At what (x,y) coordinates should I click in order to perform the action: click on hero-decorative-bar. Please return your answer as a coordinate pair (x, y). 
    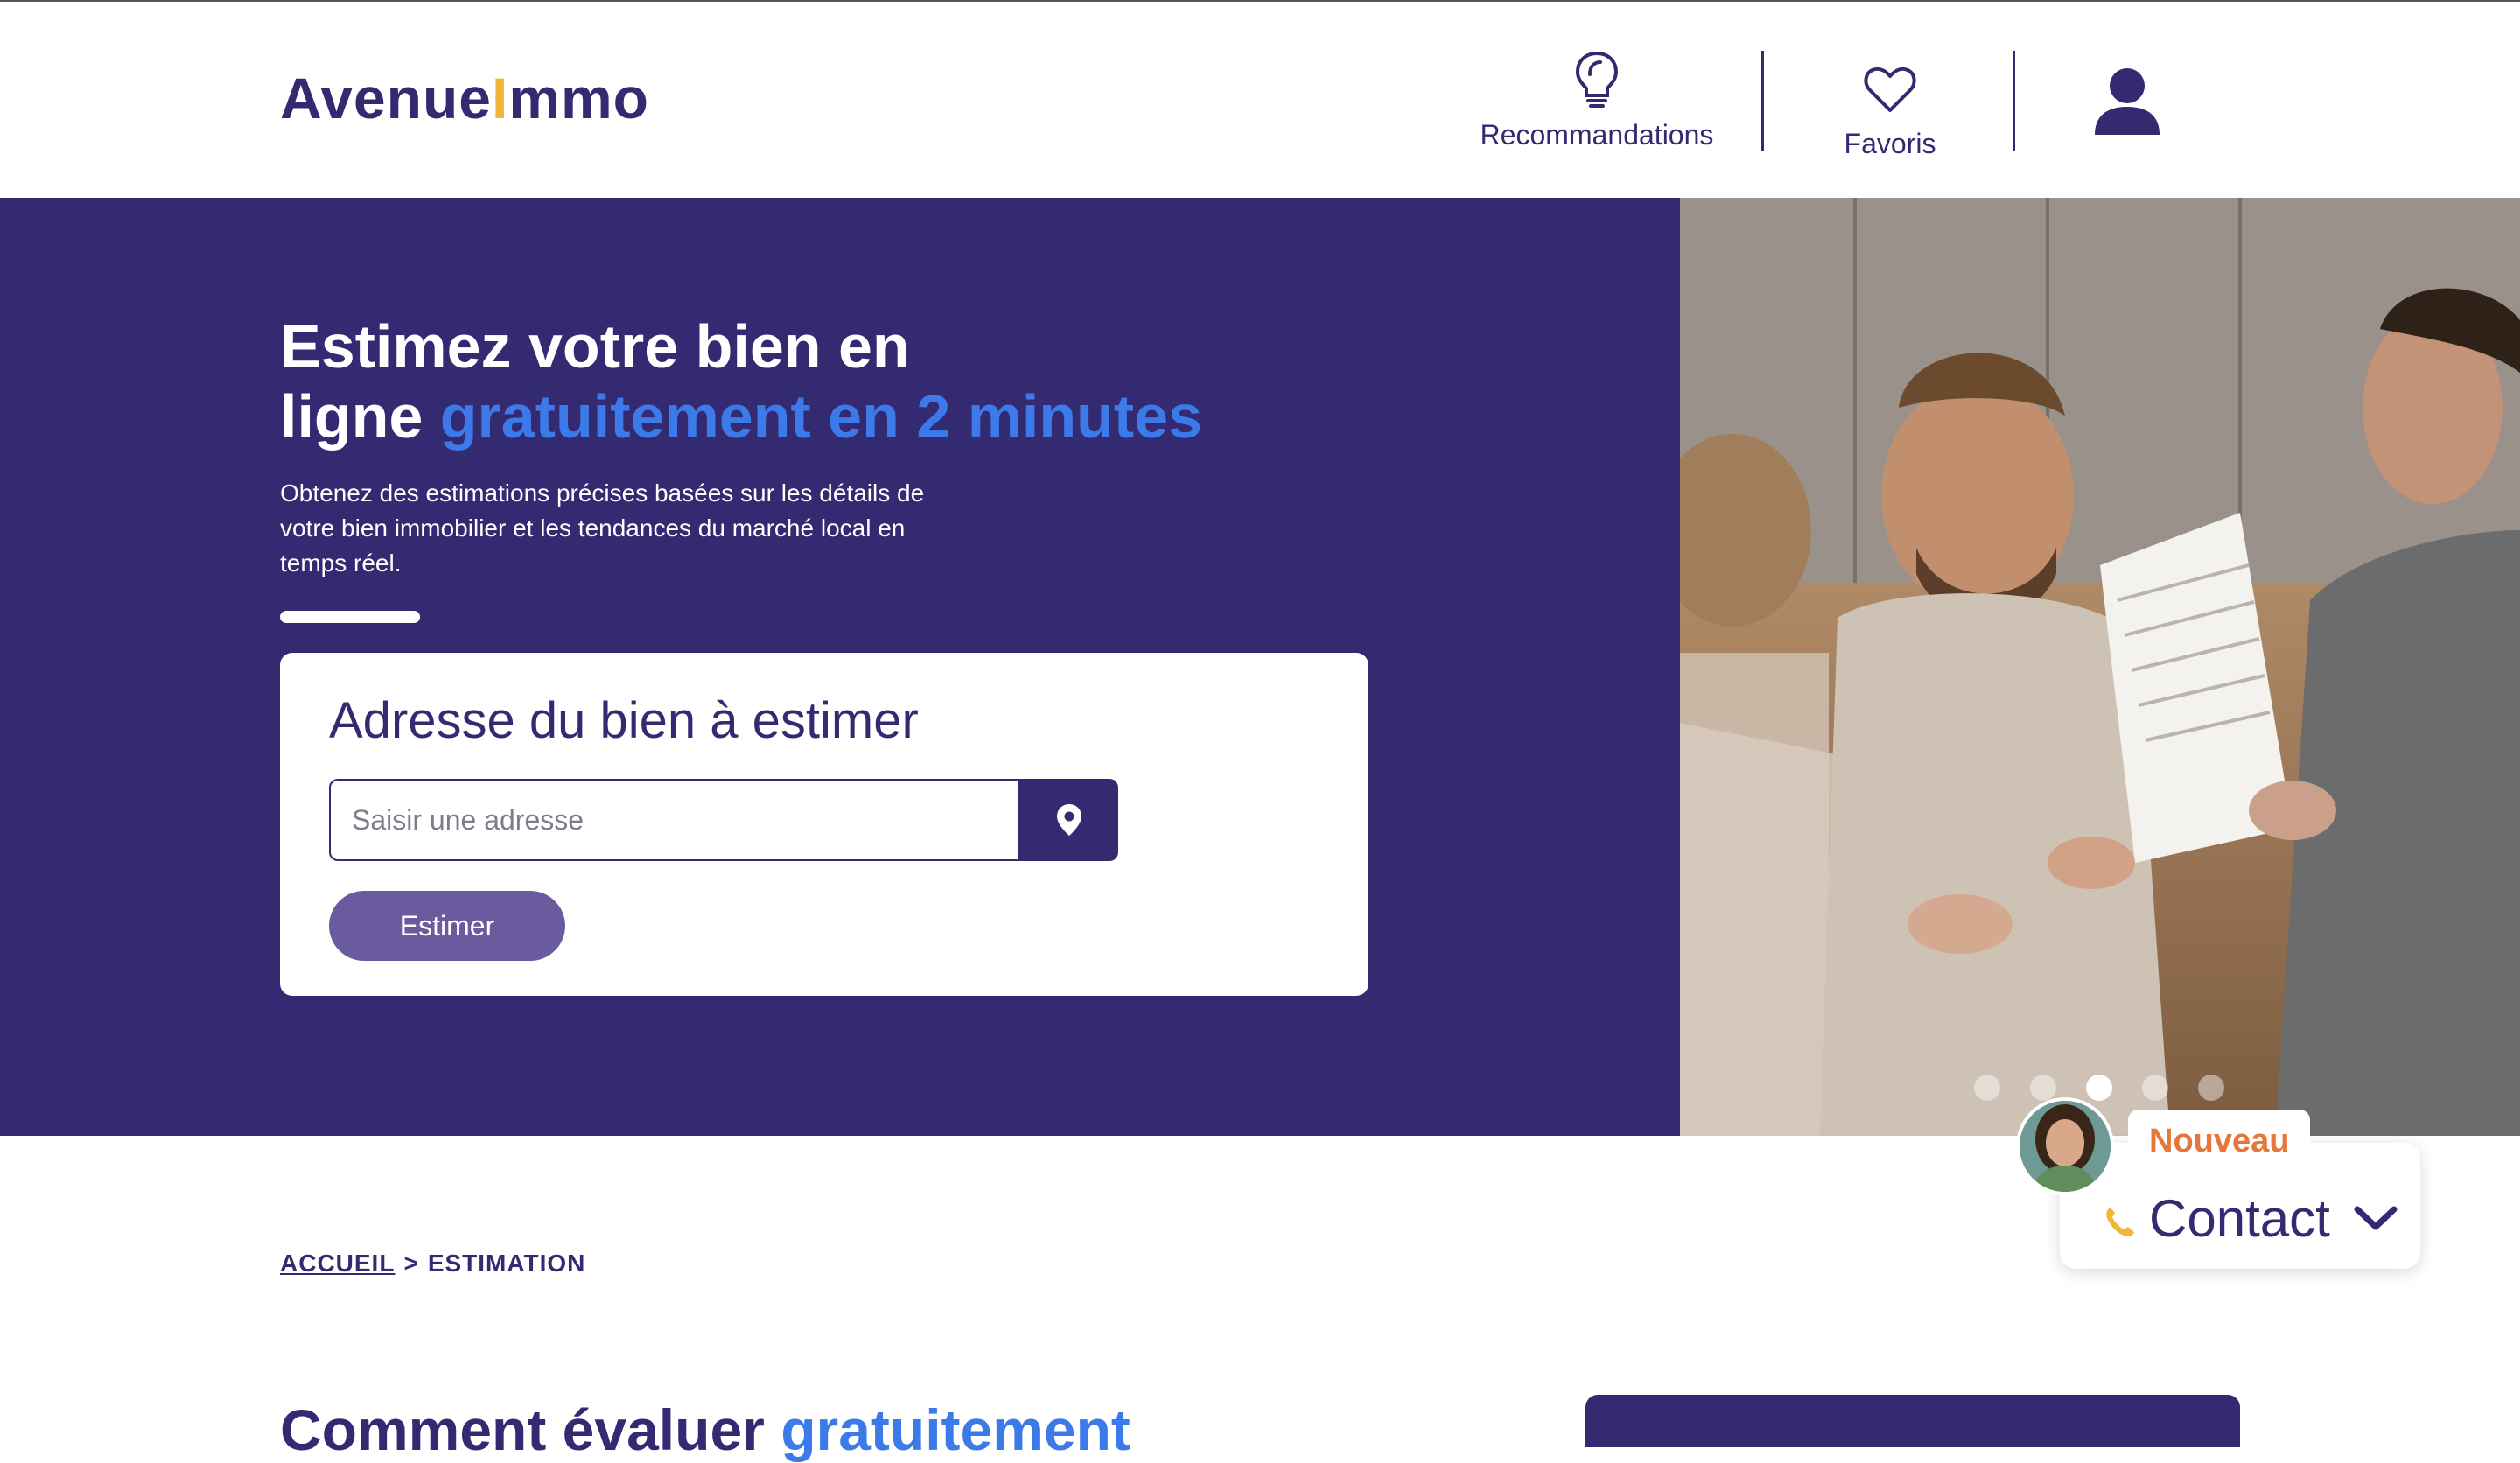
    Looking at the image, I should click on (350, 617).